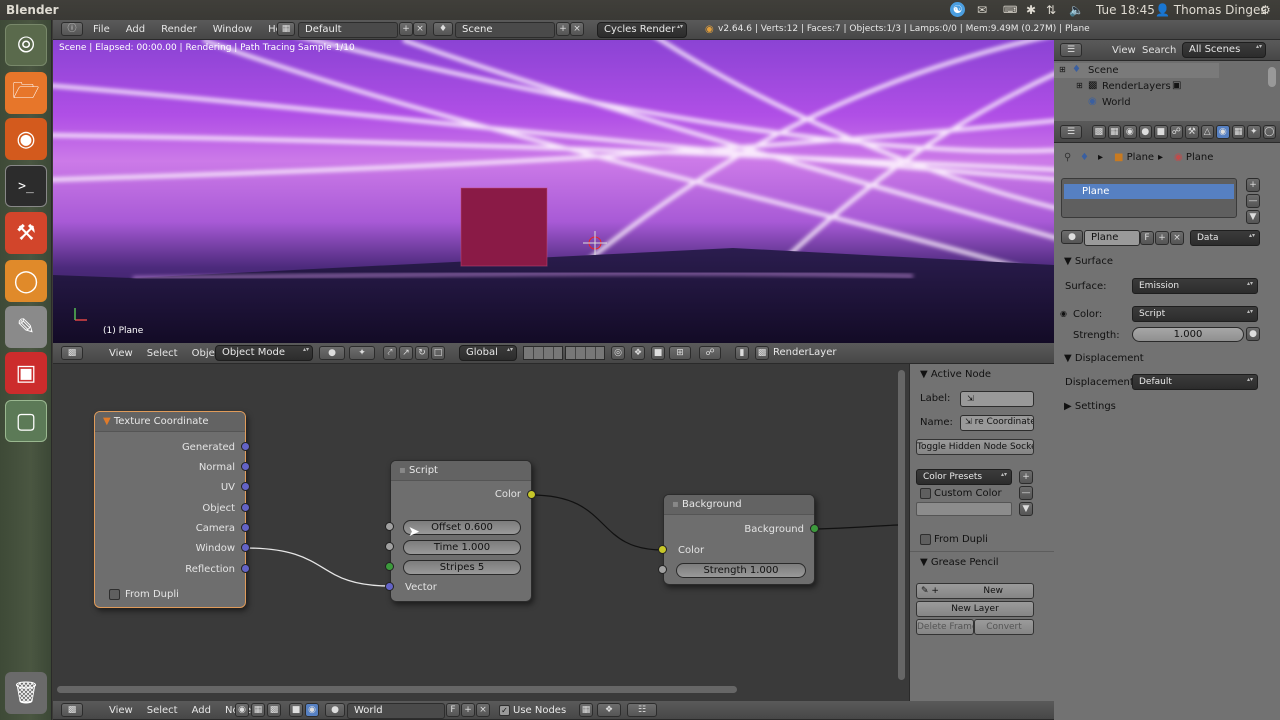  Describe the element at coordinates (1051, 10) in the screenshot. I see `network-icon: ⇅` at that location.